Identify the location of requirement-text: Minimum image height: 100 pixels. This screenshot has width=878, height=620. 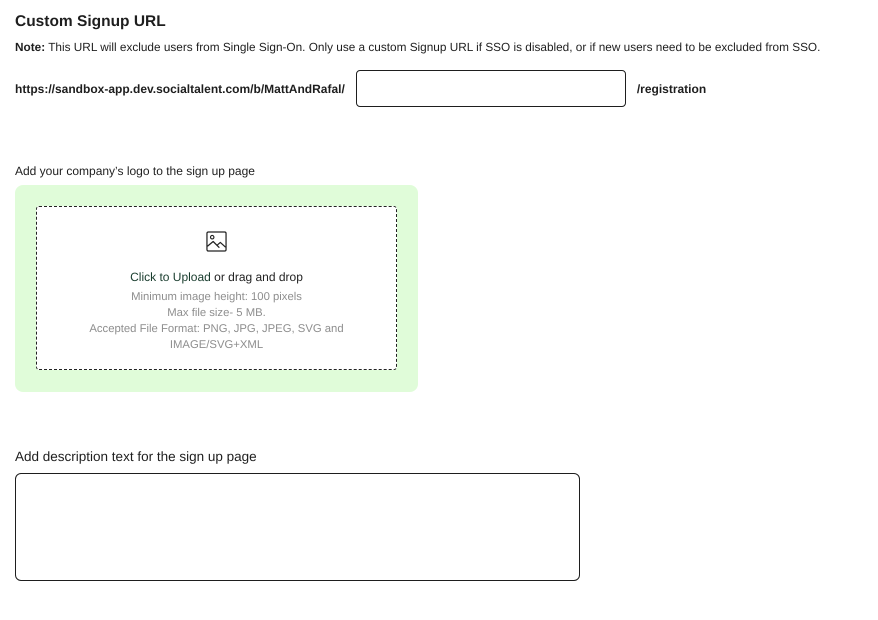
(216, 297).